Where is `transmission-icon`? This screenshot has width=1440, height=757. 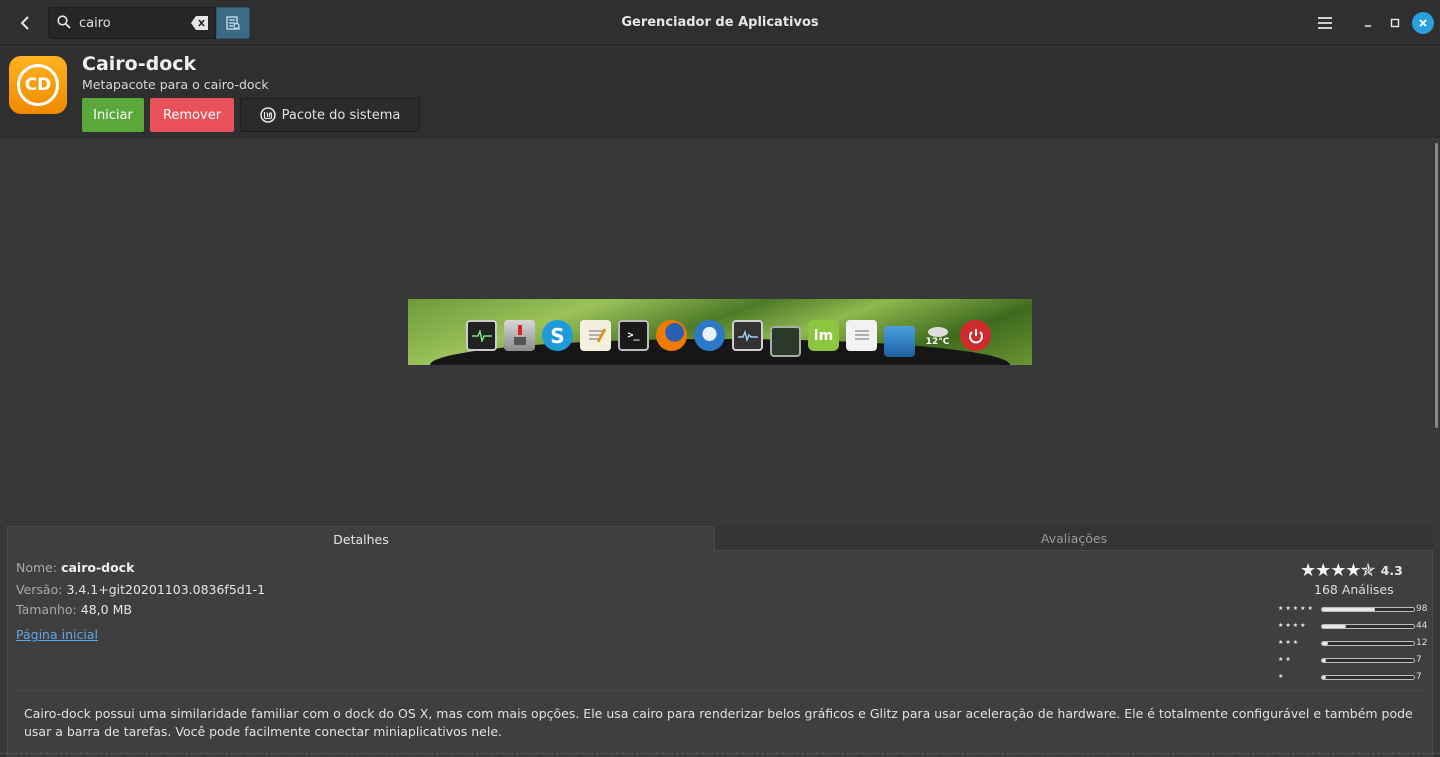
transmission-icon is located at coordinates (519, 335).